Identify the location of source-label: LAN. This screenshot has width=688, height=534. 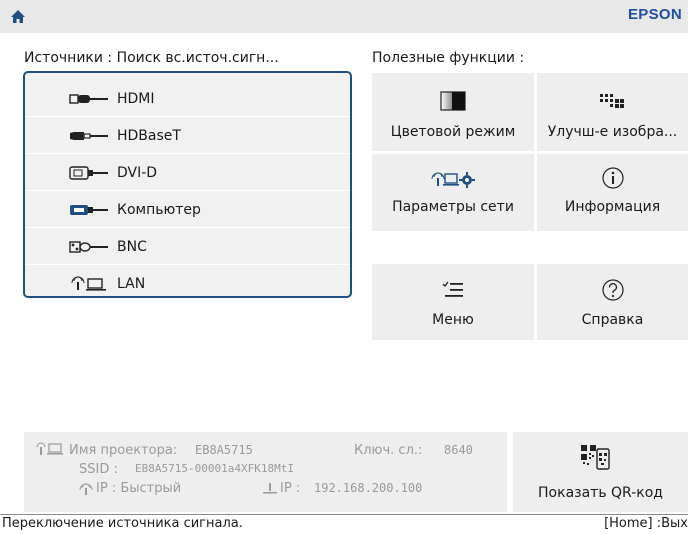
(131, 283).